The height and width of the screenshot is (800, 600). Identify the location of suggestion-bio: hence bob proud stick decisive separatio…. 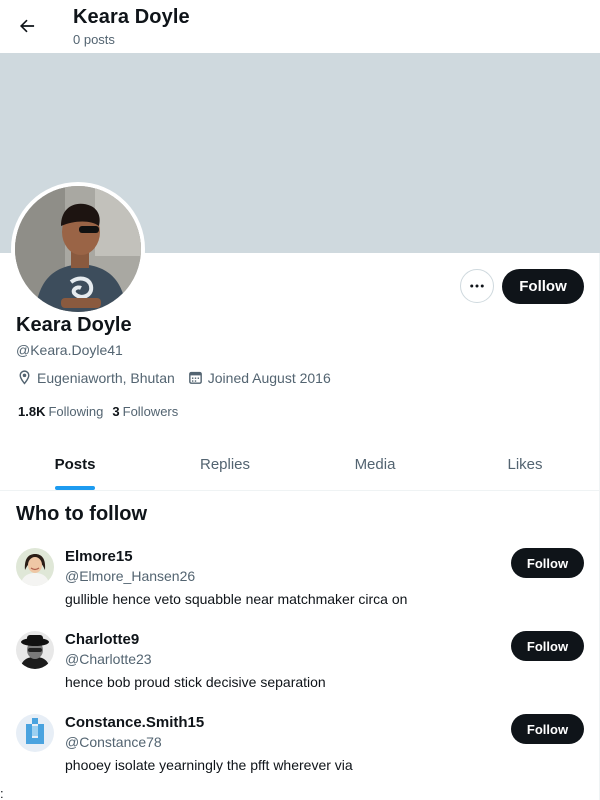
(195, 682).